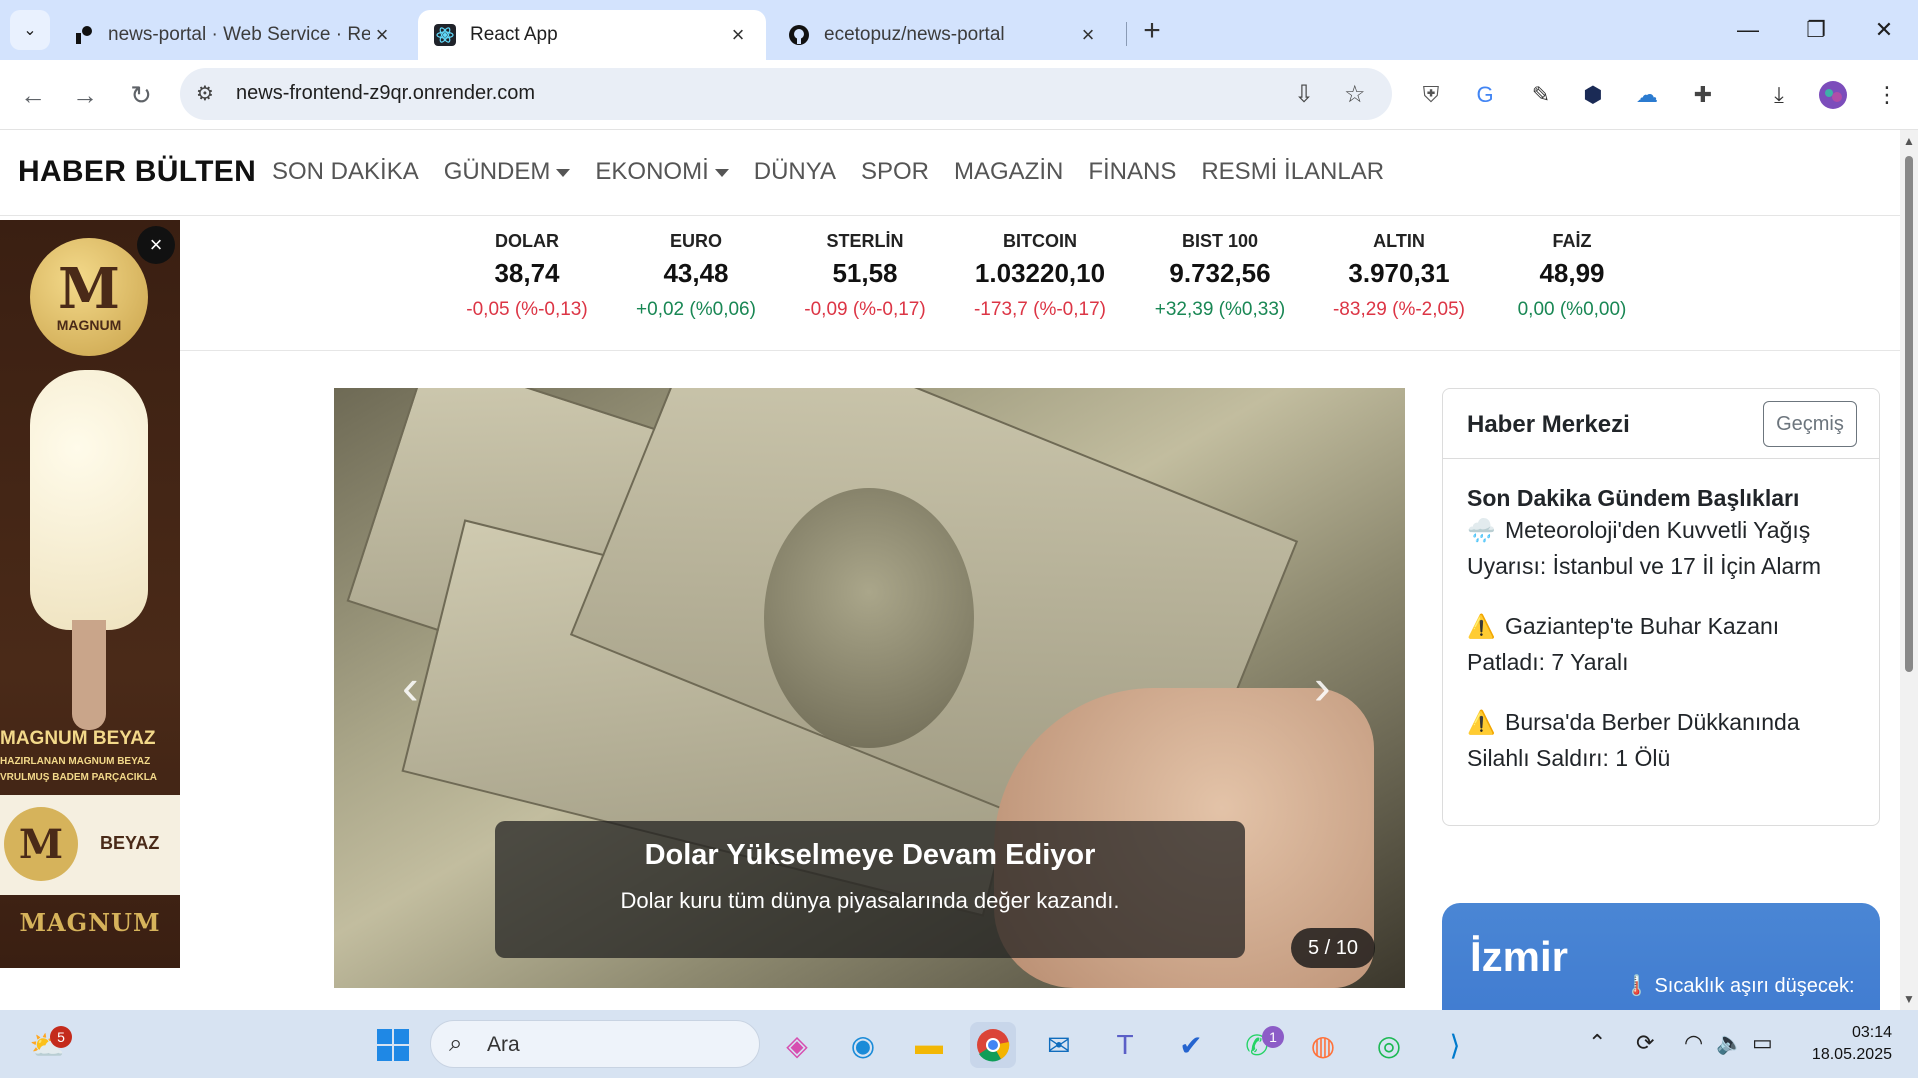  What do you see at coordinates (1431, 95) in the screenshot?
I see `ublock-icon: ⛨` at bounding box center [1431, 95].